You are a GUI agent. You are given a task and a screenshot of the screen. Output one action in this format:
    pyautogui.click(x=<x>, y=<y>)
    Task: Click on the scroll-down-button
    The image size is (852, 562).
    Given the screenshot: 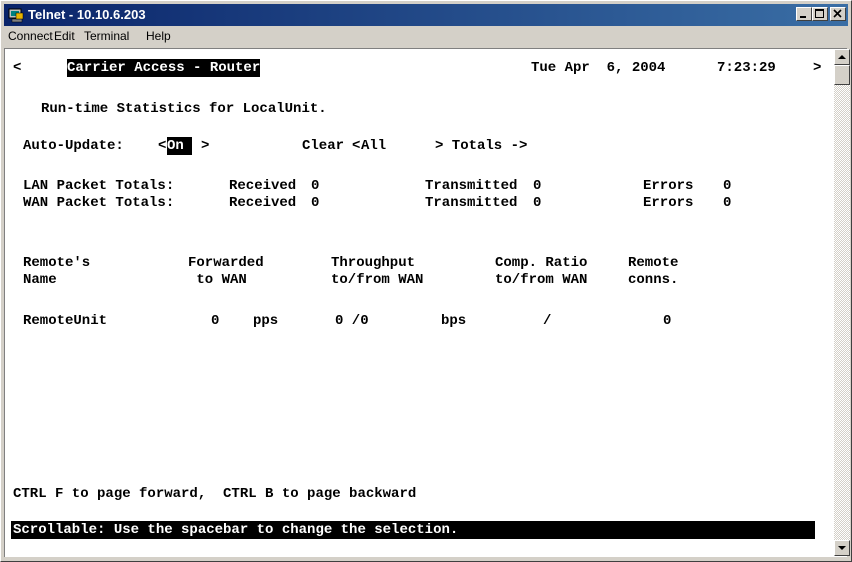 What is the action you would take?
    pyautogui.click(x=842, y=548)
    